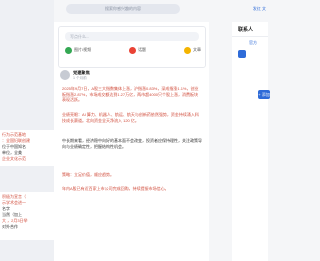 The height and width of the screenshot is (261, 320). Describe the element at coordinates (242, 54) in the screenshot. I see `official-icon` at that location.